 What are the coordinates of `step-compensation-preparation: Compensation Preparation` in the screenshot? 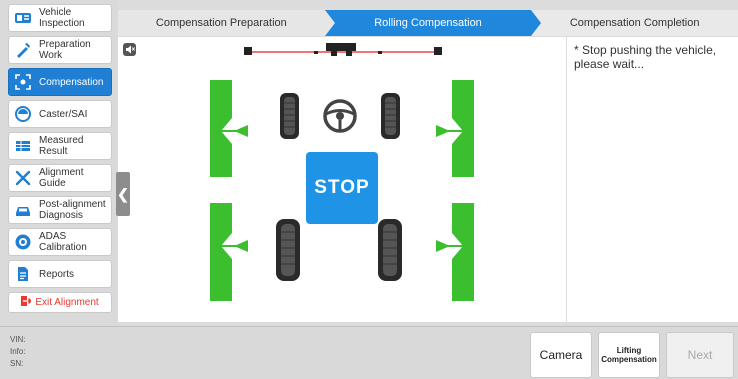 It's located at (226, 23).